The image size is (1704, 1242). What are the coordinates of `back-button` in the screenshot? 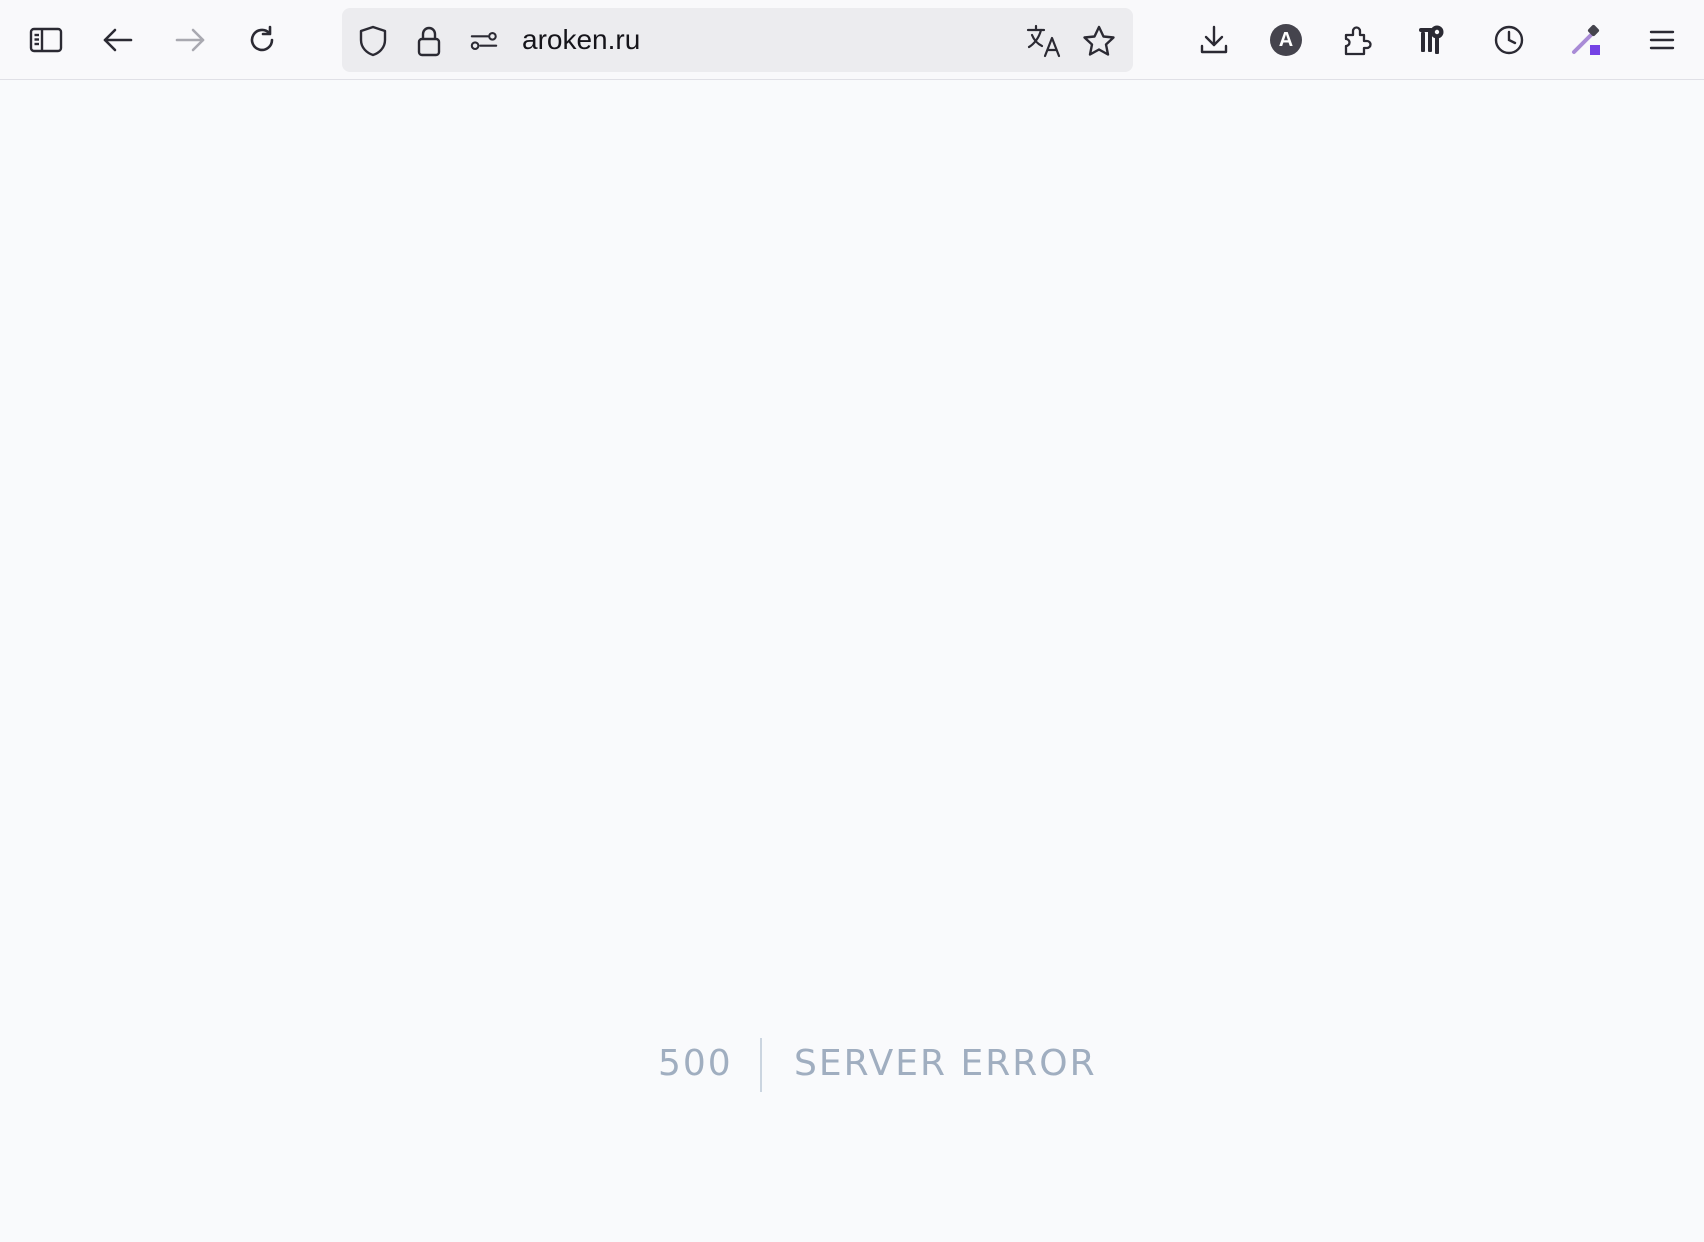 It's located at (118, 40).